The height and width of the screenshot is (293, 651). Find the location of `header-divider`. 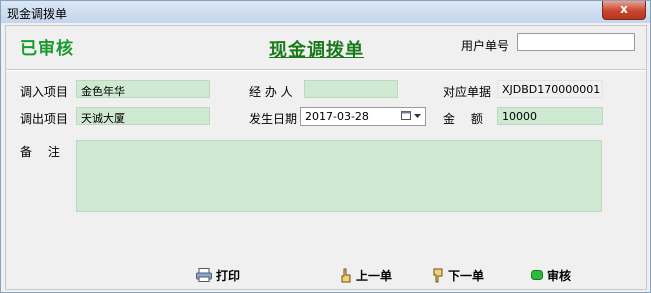

header-divider is located at coordinates (326, 70).